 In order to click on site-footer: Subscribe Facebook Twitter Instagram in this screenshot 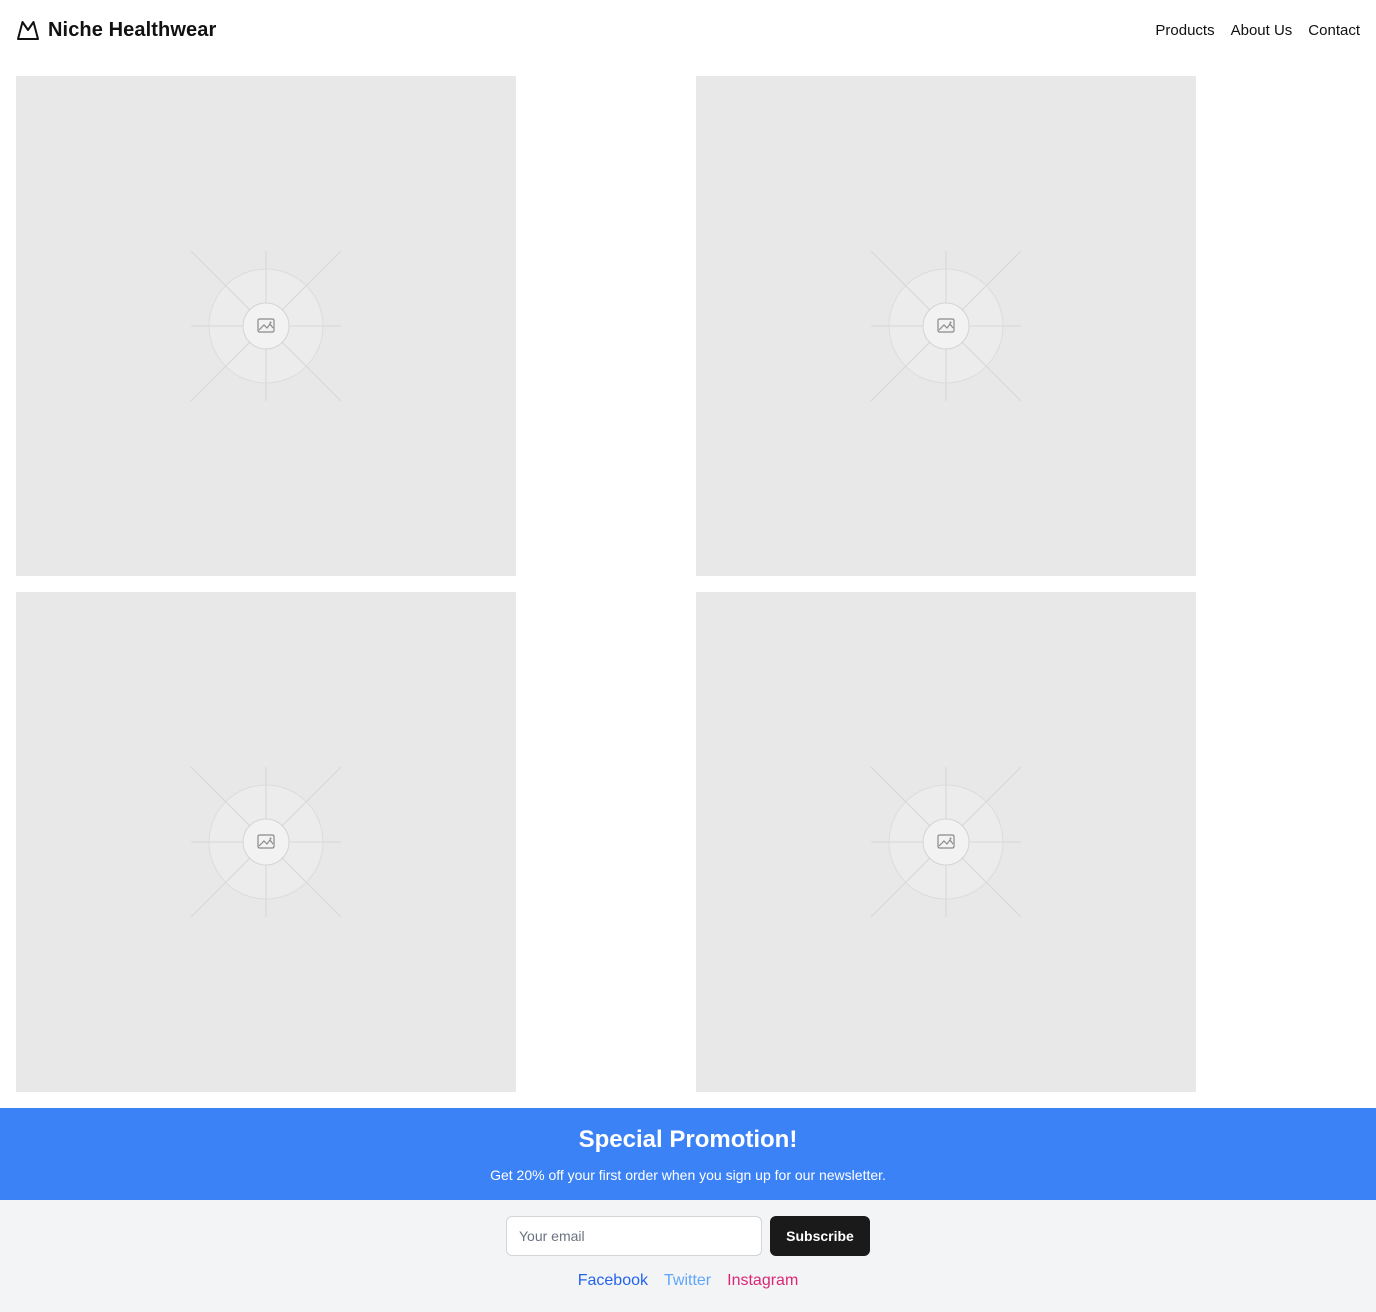, I will do `click(688, 1256)`.